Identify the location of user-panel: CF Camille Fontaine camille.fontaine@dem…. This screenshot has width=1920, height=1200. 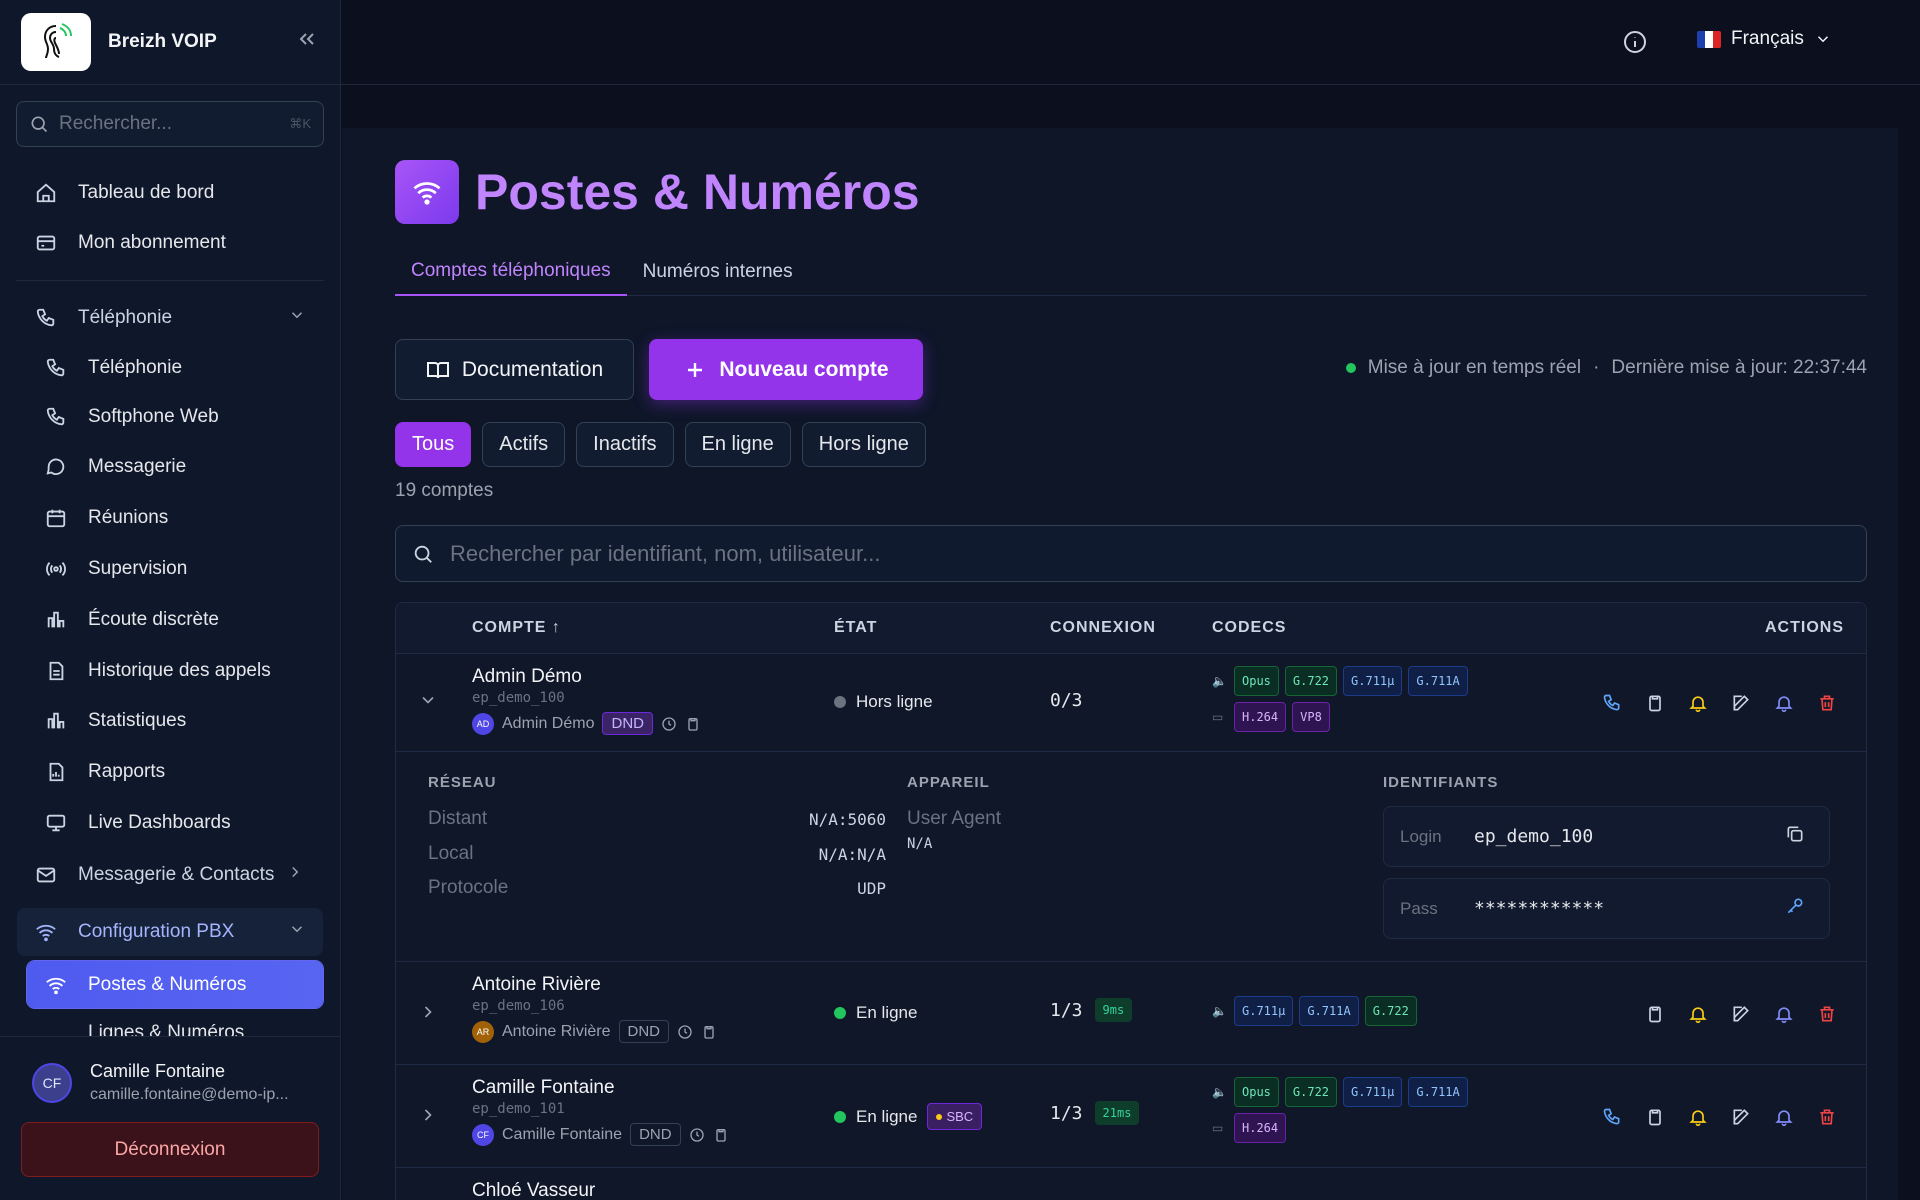
(170, 1118).